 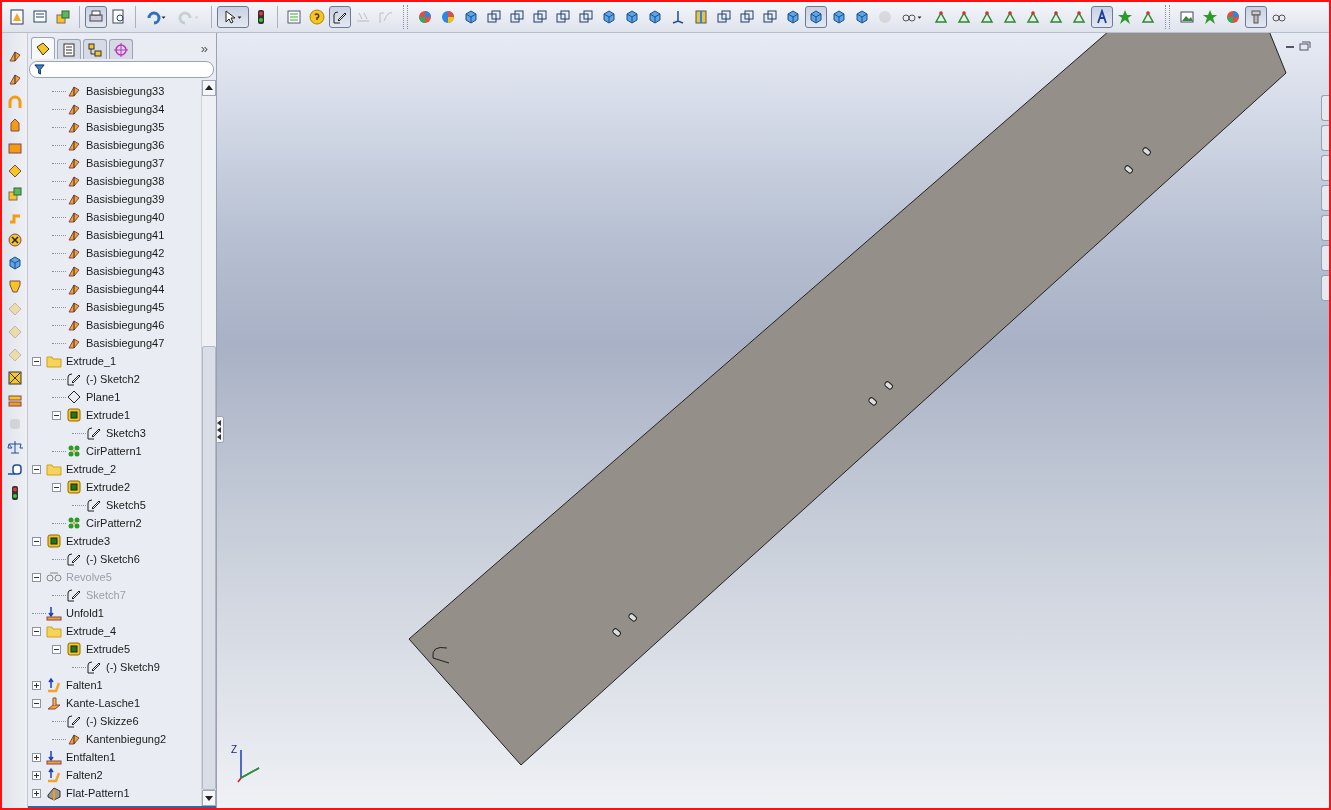 What do you see at coordinates (125, 235) in the screenshot?
I see `tree-item: Basisbiegung41` at bounding box center [125, 235].